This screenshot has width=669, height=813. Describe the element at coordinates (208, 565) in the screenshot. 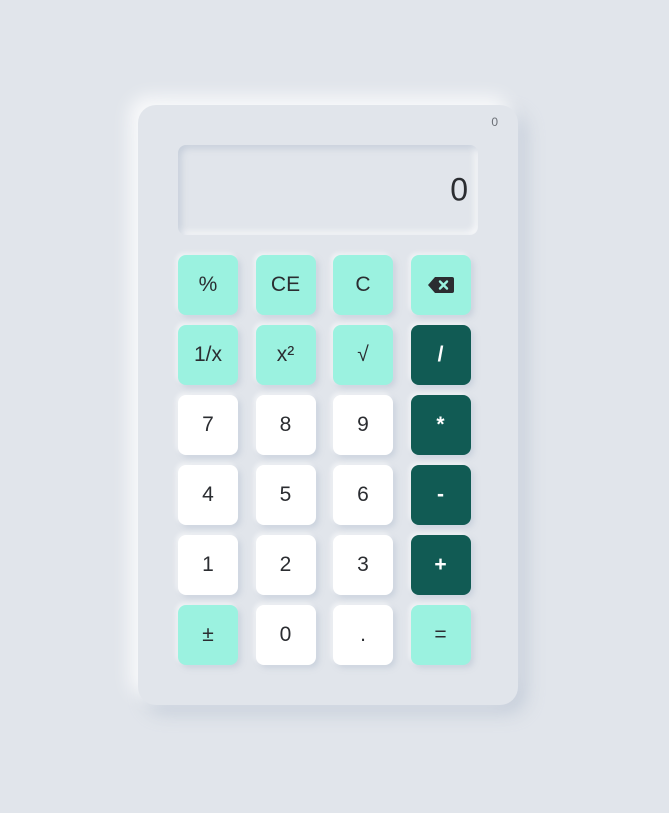

I see `digit-1-button: 1` at that location.